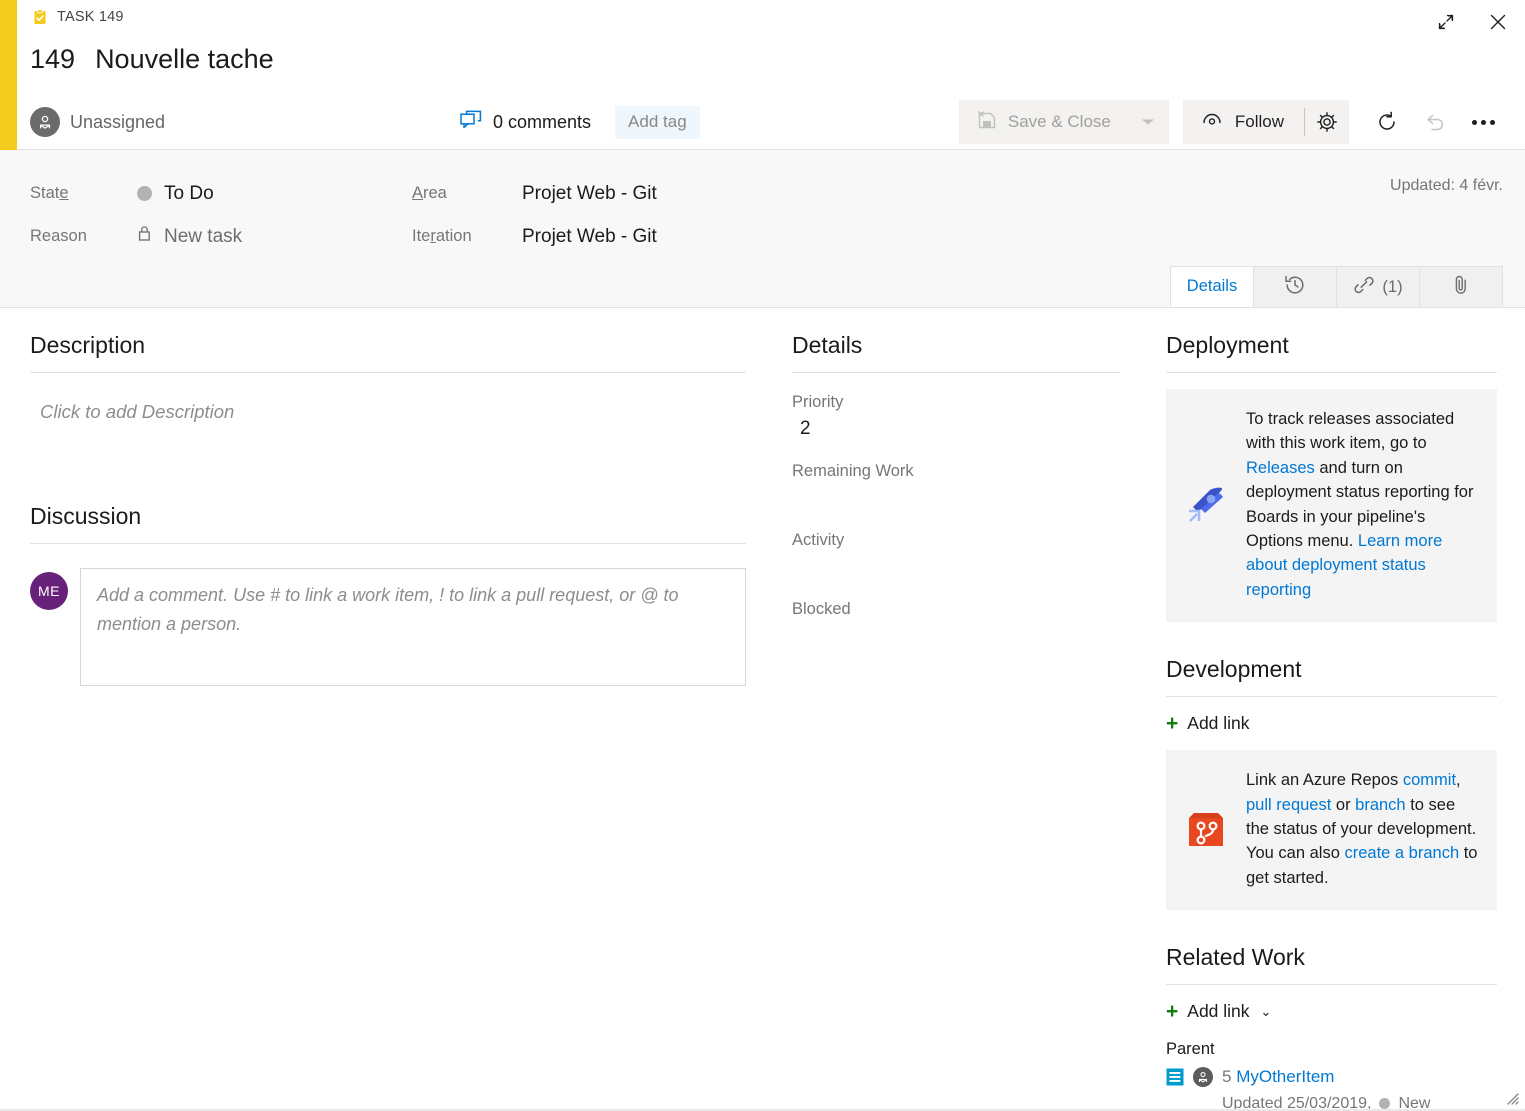 The image size is (1525, 1111). What do you see at coordinates (956, 565) in the screenshot?
I see `activity-value` at bounding box center [956, 565].